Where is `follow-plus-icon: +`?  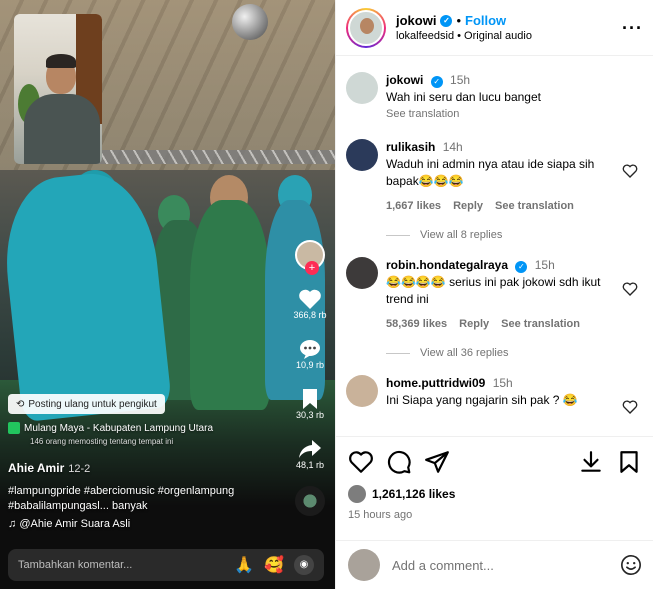
follow-plus-icon: + is located at coordinates (312, 268).